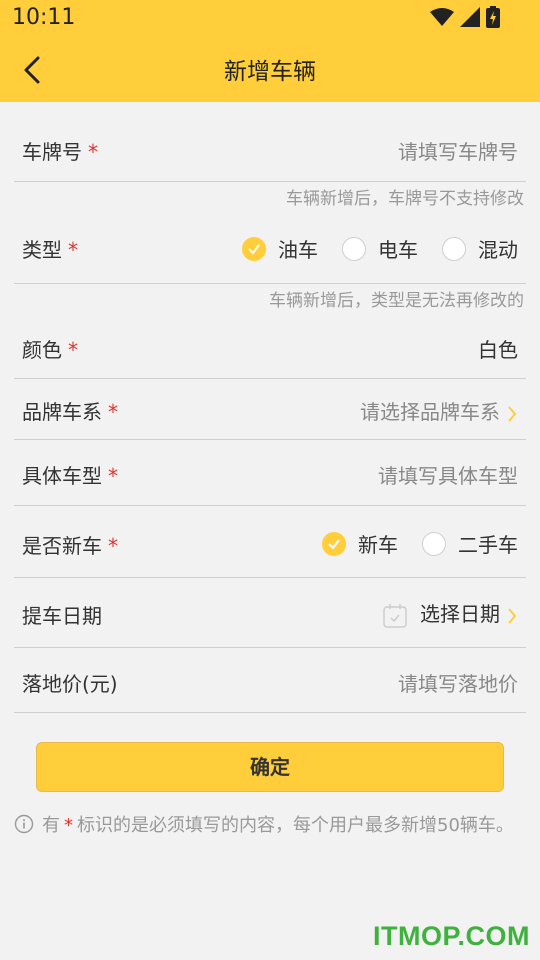  Describe the element at coordinates (442, 17) in the screenshot. I see `wifi-icon` at that location.